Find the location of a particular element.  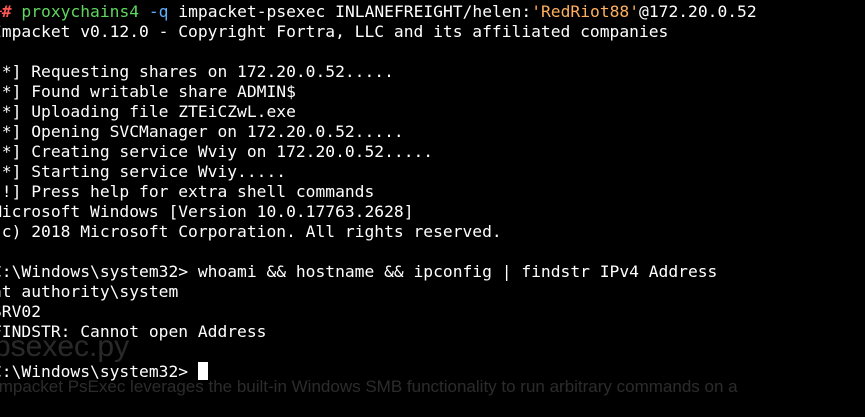

result-line: SRV02 is located at coordinates (21, 311).